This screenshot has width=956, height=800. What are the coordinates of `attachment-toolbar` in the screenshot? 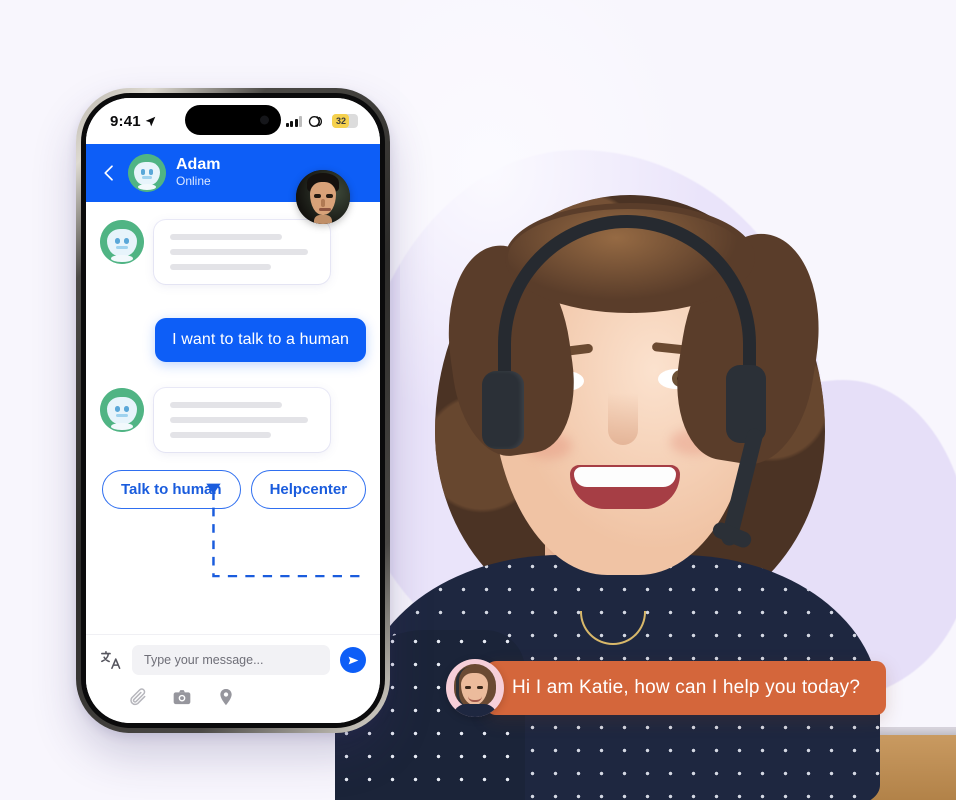 It's located at (233, 691).